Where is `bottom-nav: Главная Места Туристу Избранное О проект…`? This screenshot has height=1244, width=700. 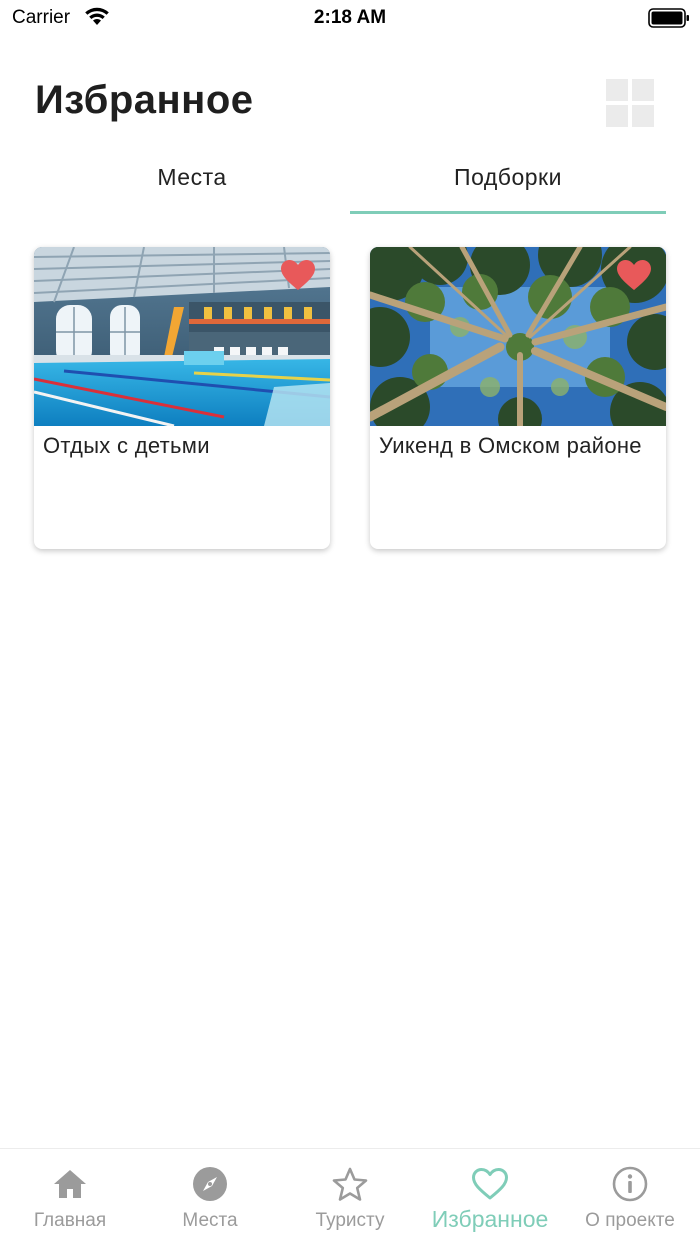 bottom-nav: Главная Места Туристу Избранное О проект… is located at coordinates (350, 1196).